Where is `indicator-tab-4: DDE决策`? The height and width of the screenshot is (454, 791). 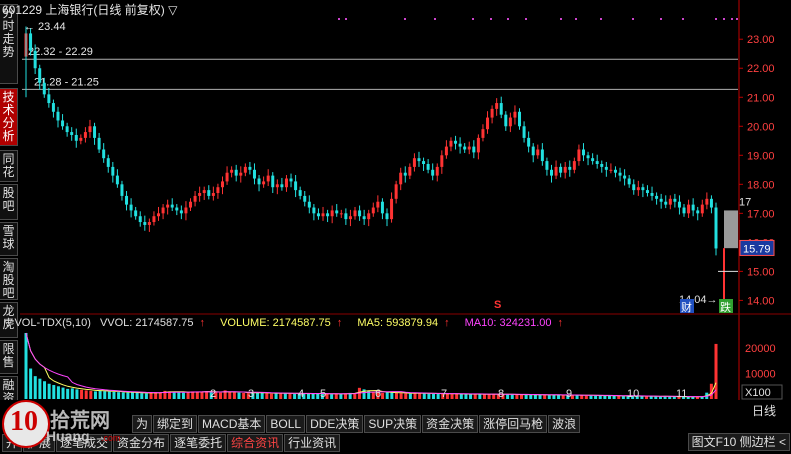 indicator-tab-4: DDE决策 is located at coordinates (335, 424).